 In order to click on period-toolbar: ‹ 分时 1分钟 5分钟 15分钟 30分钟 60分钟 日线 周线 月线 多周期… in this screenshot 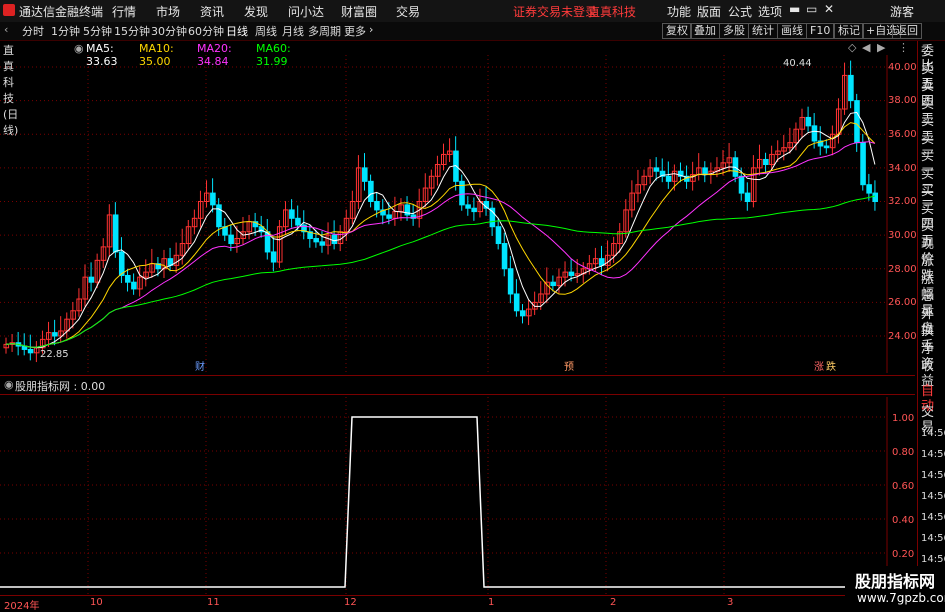, I will do `click(472, 31)`.